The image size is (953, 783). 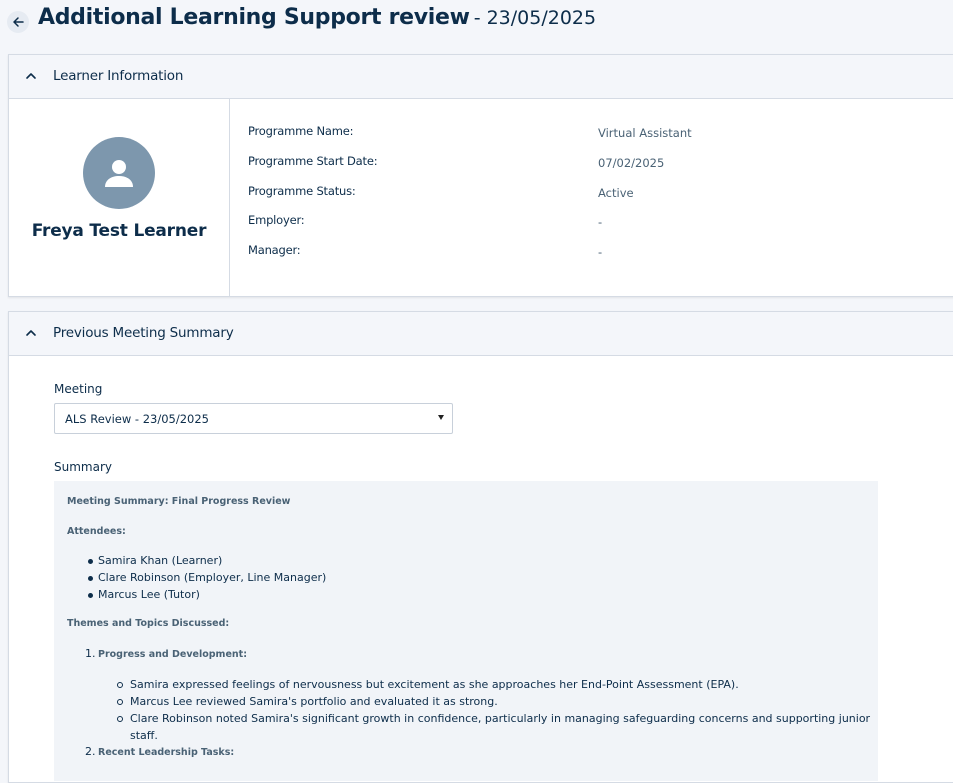 I want to click on themes-heading: Themes and Topics Discussed:, so click(x=148, y=623).